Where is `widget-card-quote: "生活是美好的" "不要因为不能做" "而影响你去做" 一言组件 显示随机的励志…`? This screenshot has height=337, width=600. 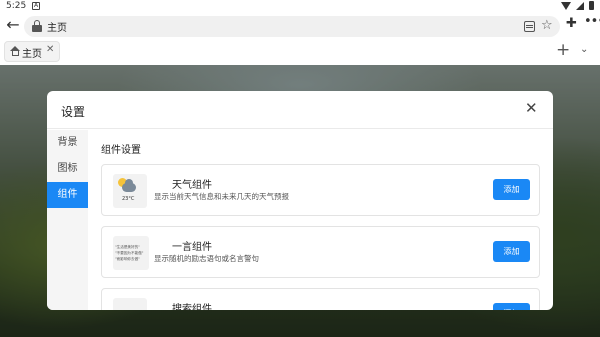 widget-card-quote: "生活是美好的" "不要因为不能做" "而影响你去做" 一言组件 显示随机的励志… is located at coordinates (320, 252).